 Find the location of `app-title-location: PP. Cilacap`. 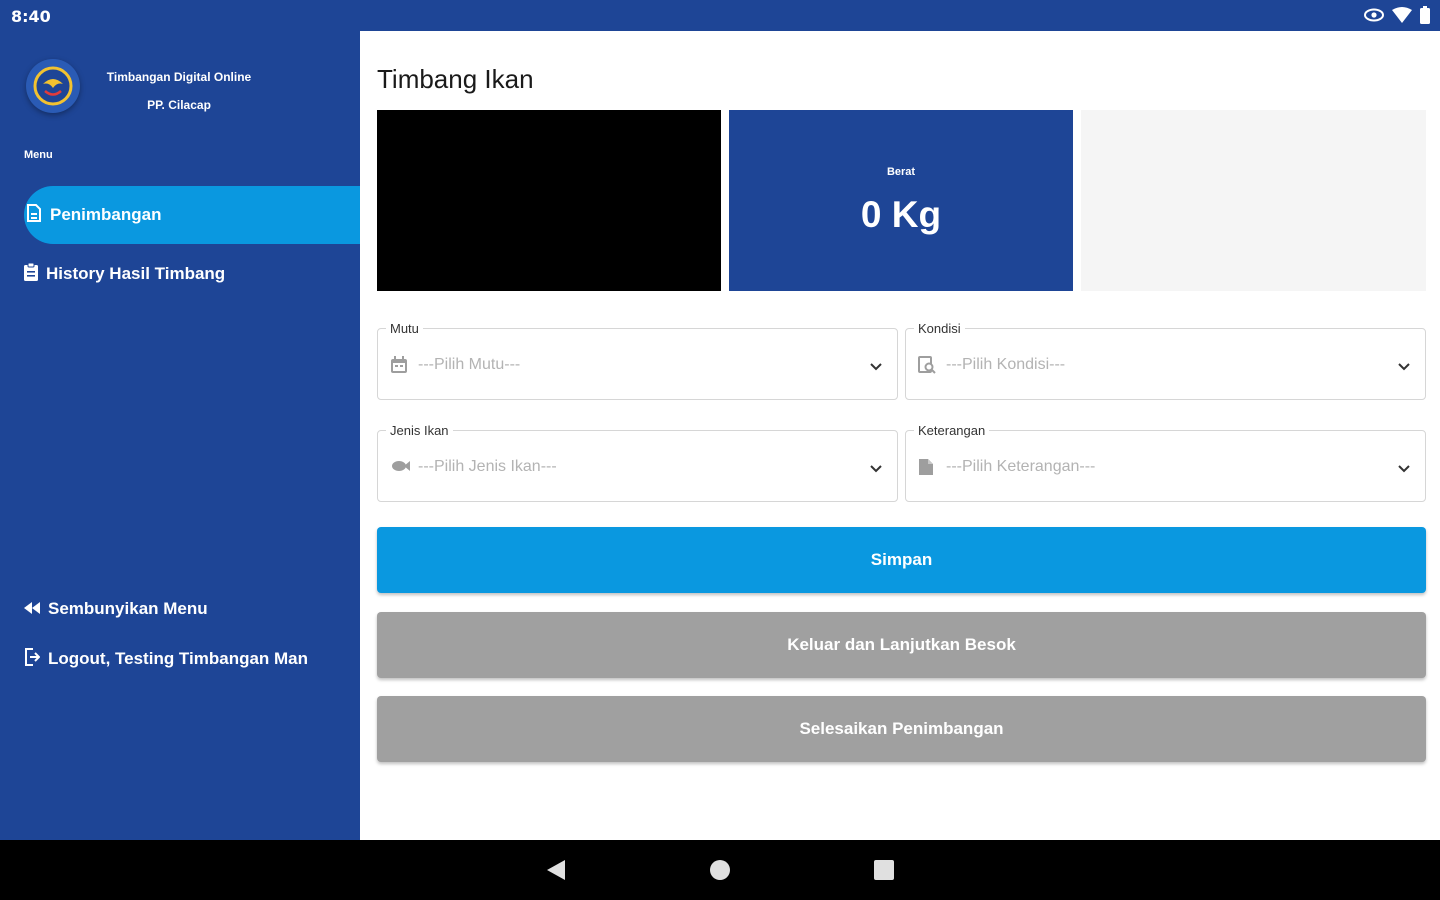

app-title-location: PP. Cilacap is located at coordinates (179, 105).